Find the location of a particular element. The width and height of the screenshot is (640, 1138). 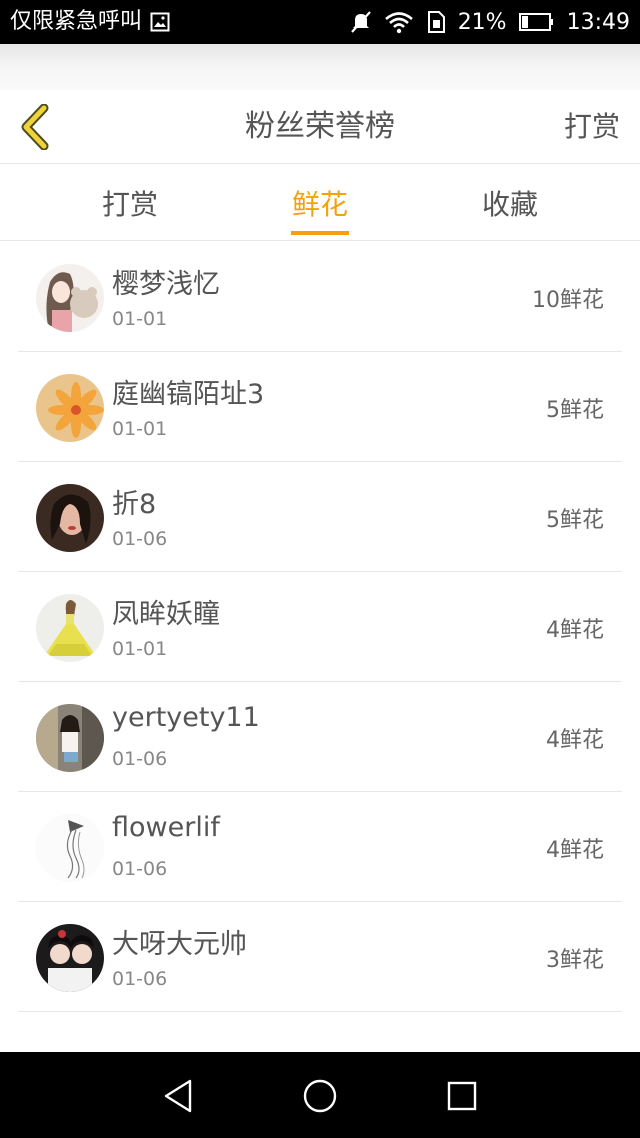

list-item: 凤眸妖瞳 01-01 4鲜花 is located at coordinates (320, 627).